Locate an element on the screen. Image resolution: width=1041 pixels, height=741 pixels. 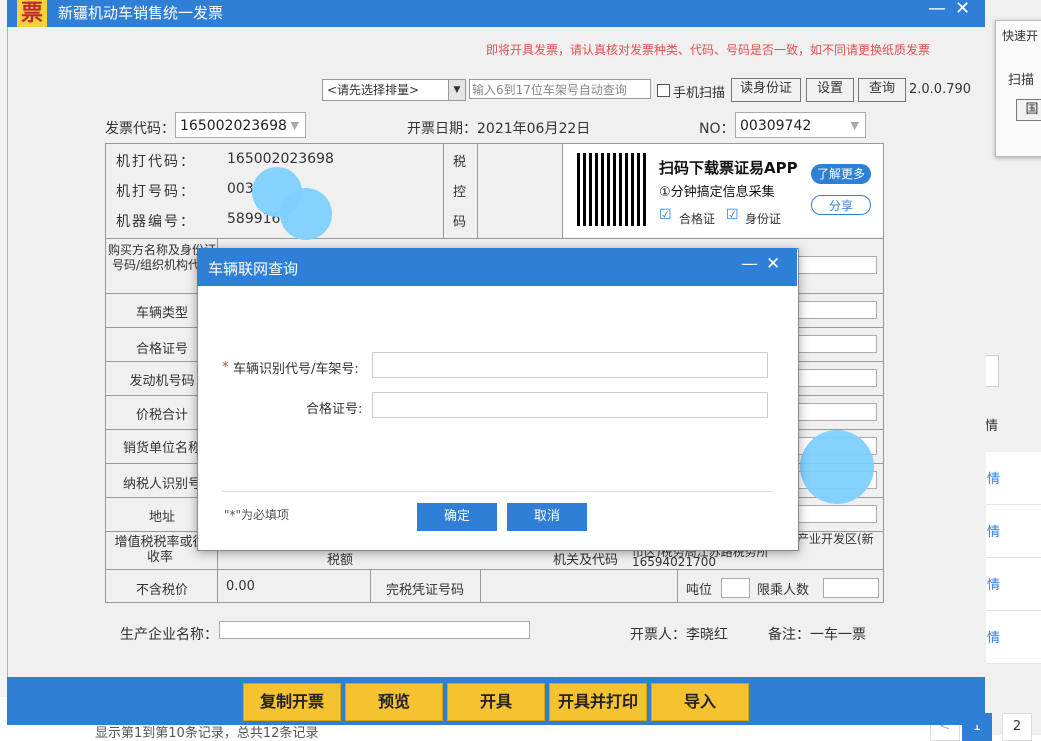
vin-search-input: 输入6到17位车架号自动查询 is located at coordinates (560, 89).